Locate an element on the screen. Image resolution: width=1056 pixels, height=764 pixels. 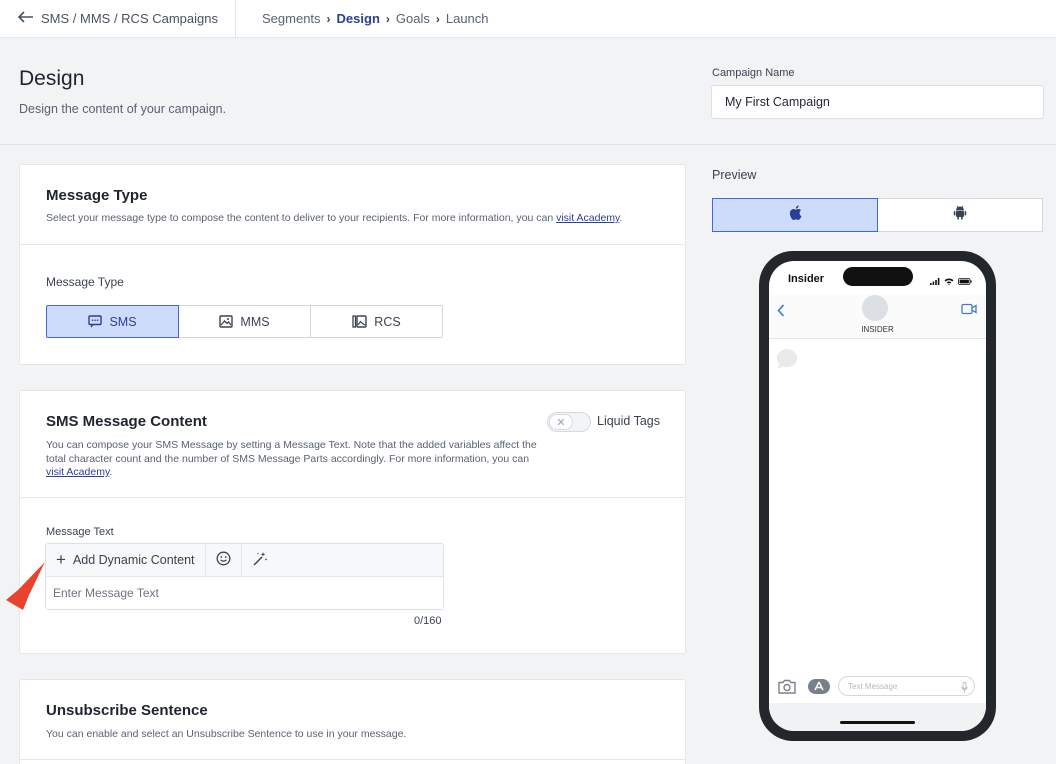
editor-toolbar: + Add Dynamic Content is located at coordinates (244, 560).